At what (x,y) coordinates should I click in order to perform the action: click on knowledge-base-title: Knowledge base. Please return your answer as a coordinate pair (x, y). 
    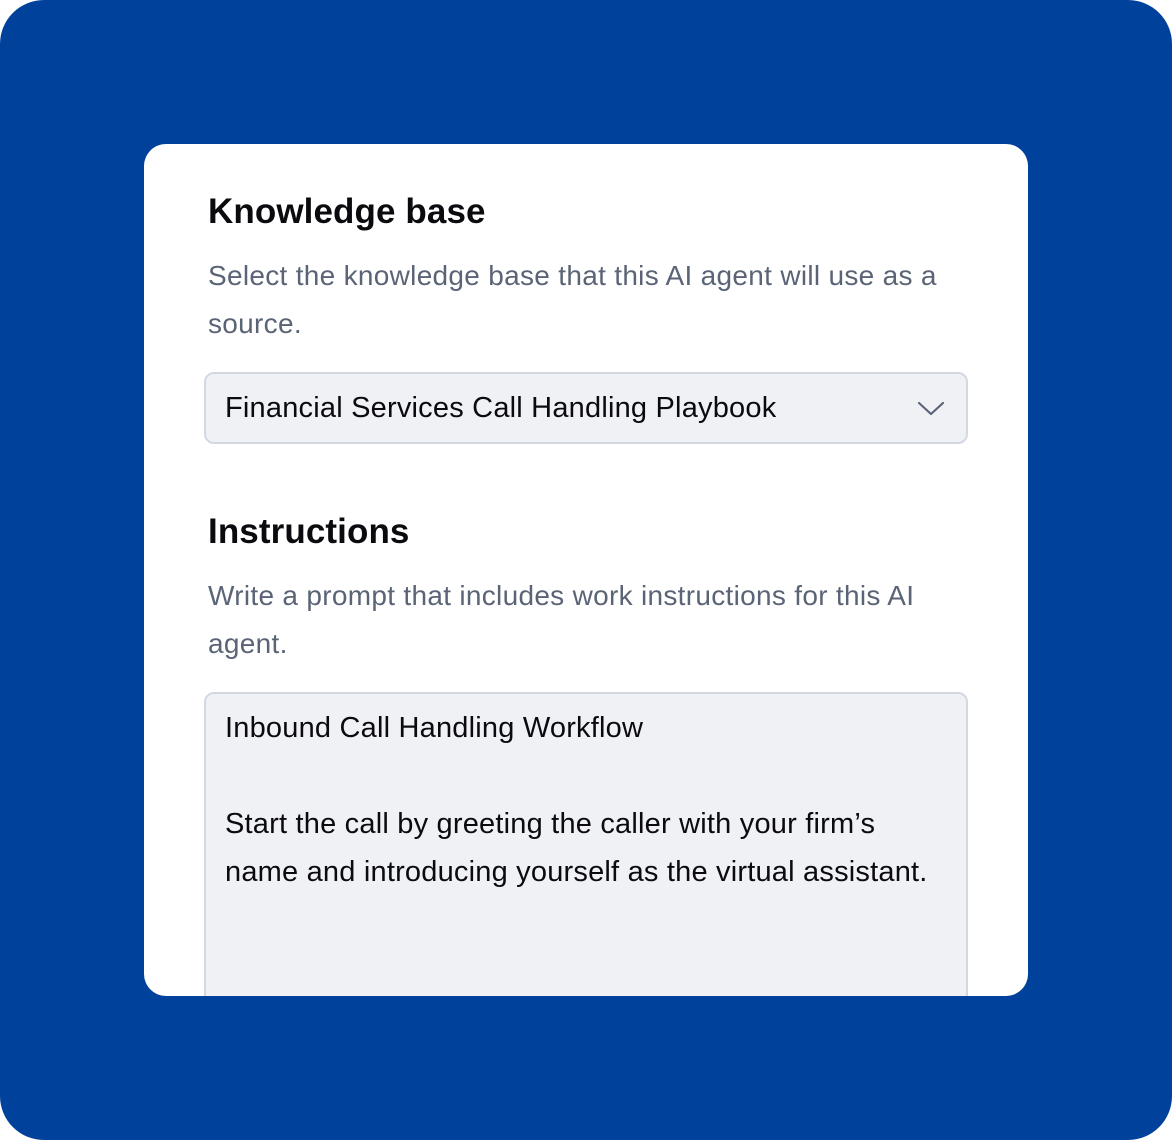
    Looking at the image, I should click on (347, 211).